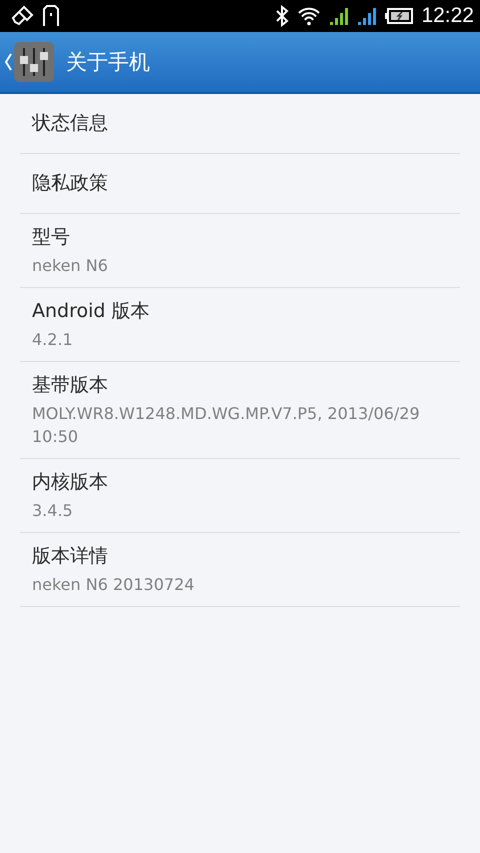 Image resolution: width=480 pixels, height=853 pixels. Describe the element at coordinates (70, 385) in the screenshot. I see `item-title: 基带版本` at that location.